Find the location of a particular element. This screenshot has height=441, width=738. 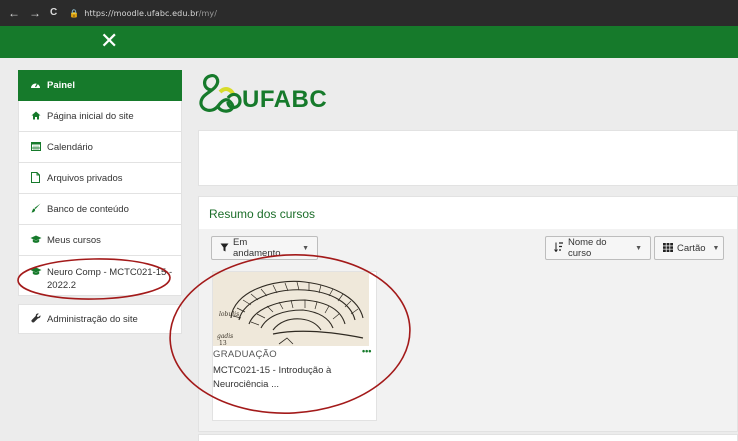

dashboard-icon is located at coordinates (35, 85).